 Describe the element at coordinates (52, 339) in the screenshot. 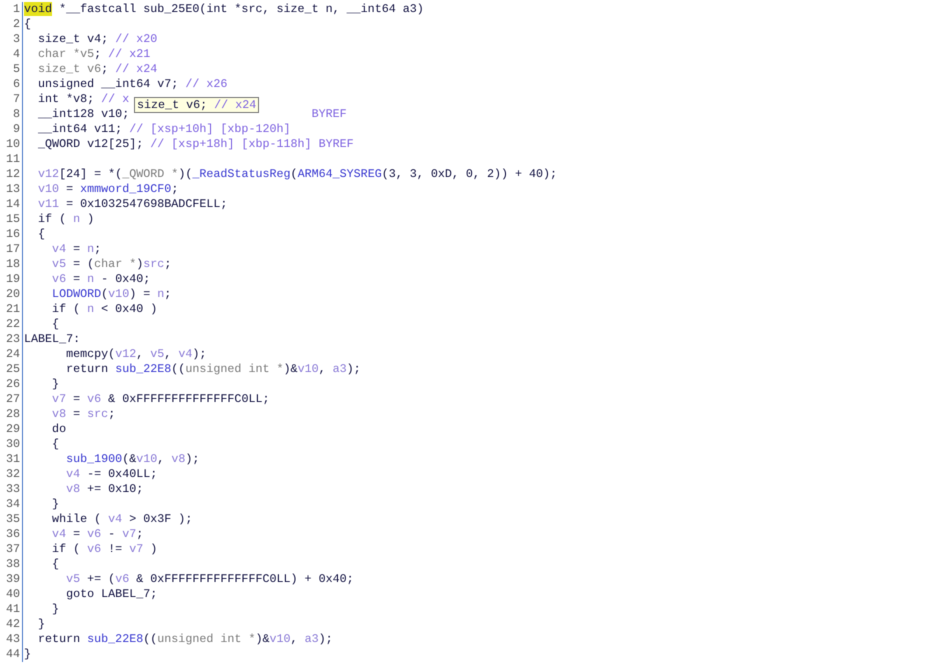

I see `code-line: LABEL_7:` at that location.